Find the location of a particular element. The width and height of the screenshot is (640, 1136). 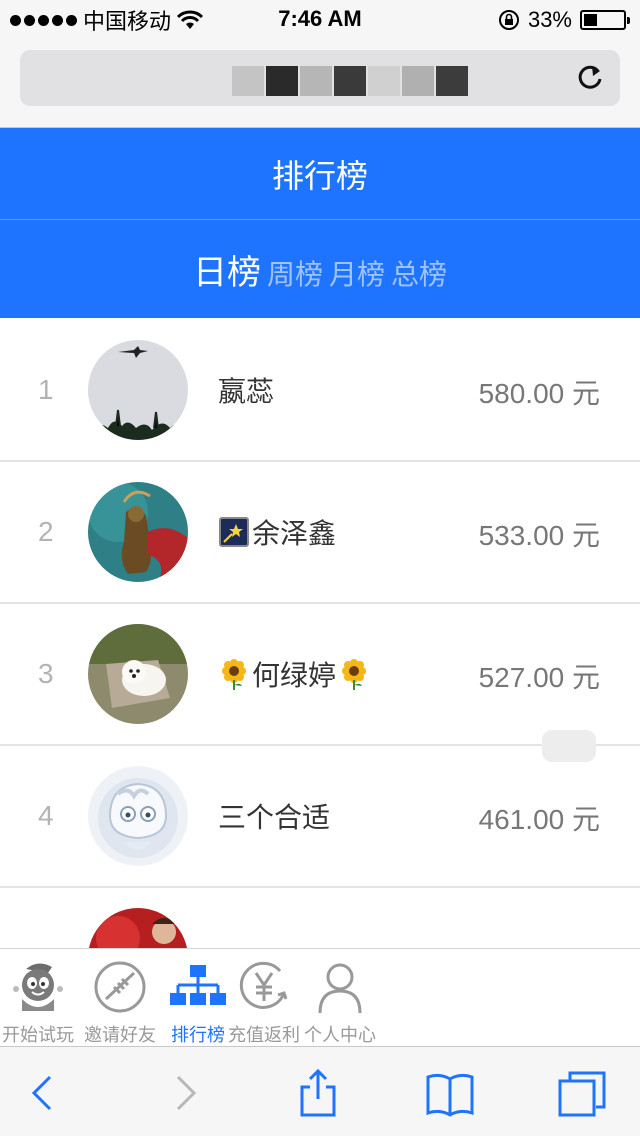

scroll-indicator is located at coordinates (569, 746).